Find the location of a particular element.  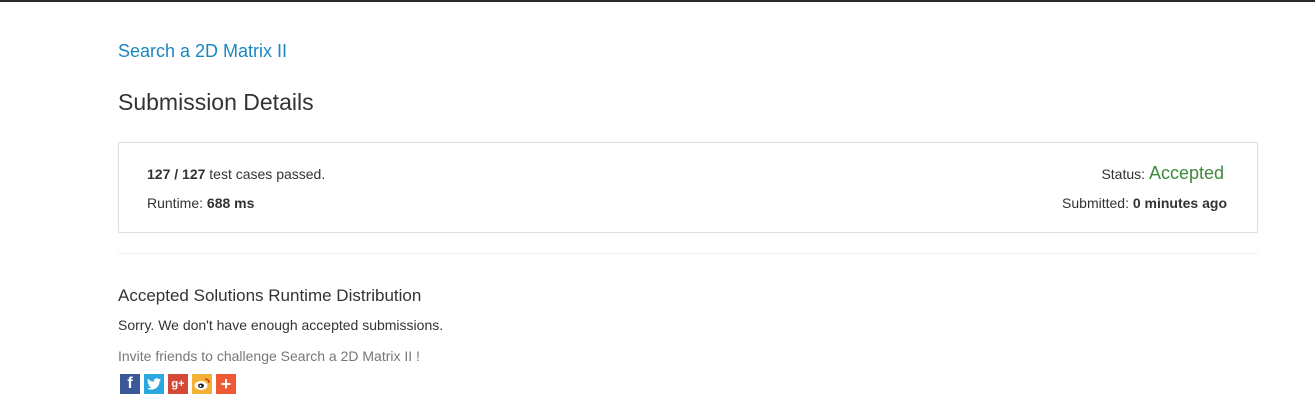

submitted-label: Submitted: is located at coordinates (1095, 203).